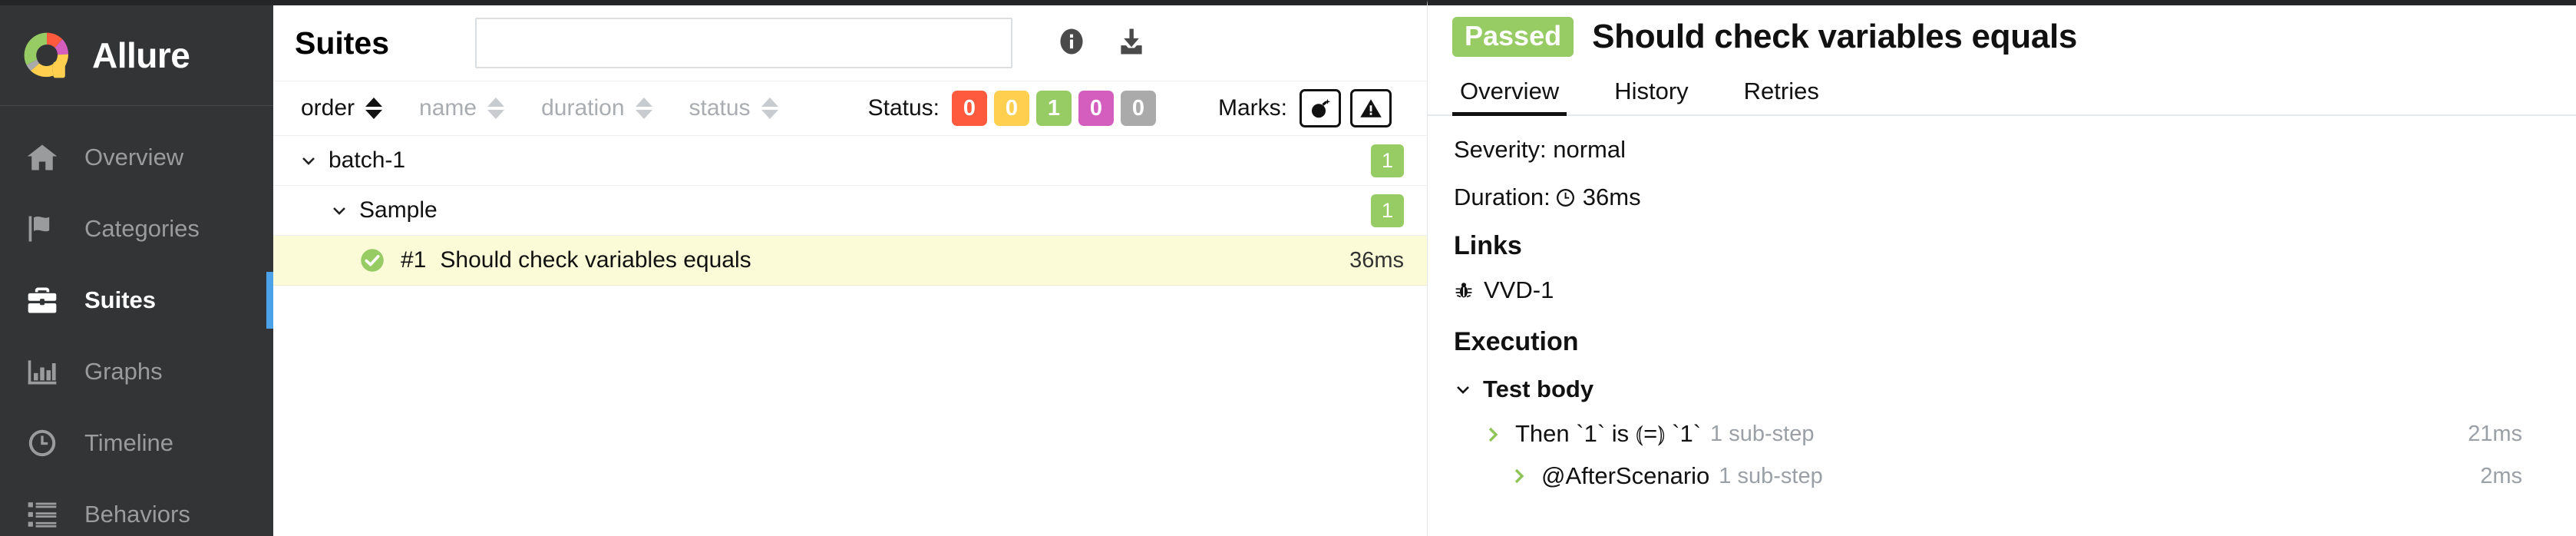 This screenshot has width=2576, height=536. What do you see at coordinates (42, 514) in the screenshot?
I see `list-icon` at bounding box center [42, 514].